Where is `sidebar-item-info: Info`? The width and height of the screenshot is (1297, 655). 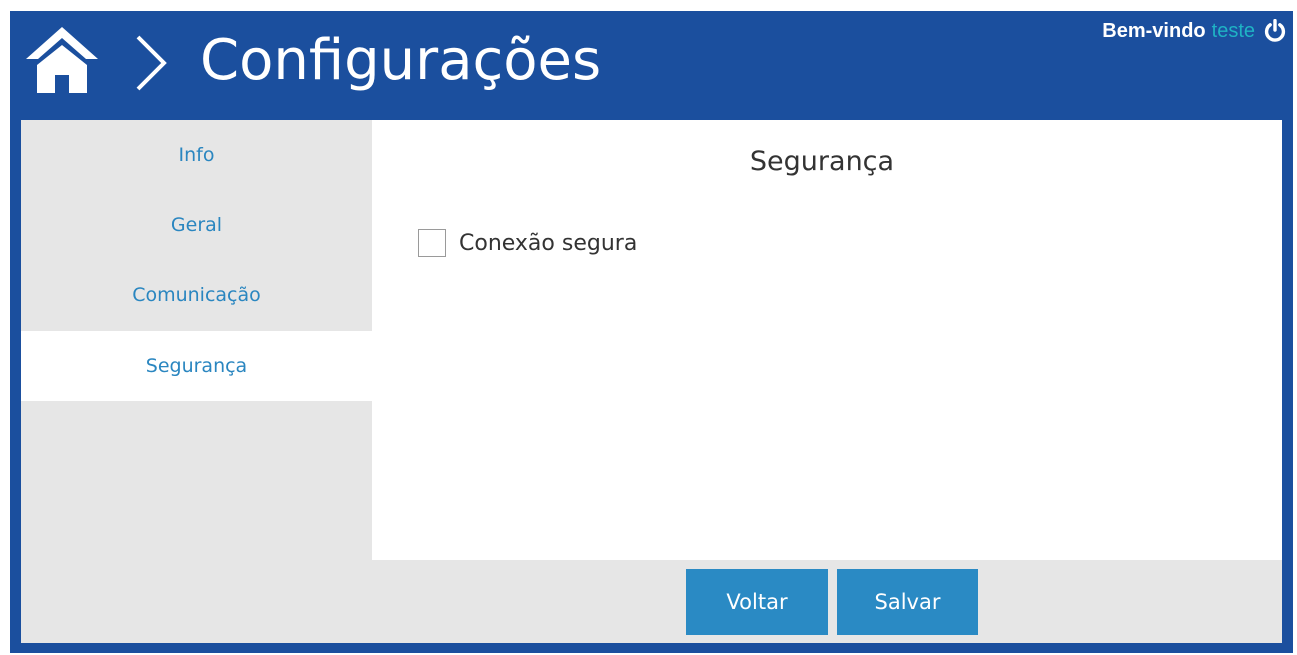
sidebar-item-info: Info is located at coordinates (196, 155).